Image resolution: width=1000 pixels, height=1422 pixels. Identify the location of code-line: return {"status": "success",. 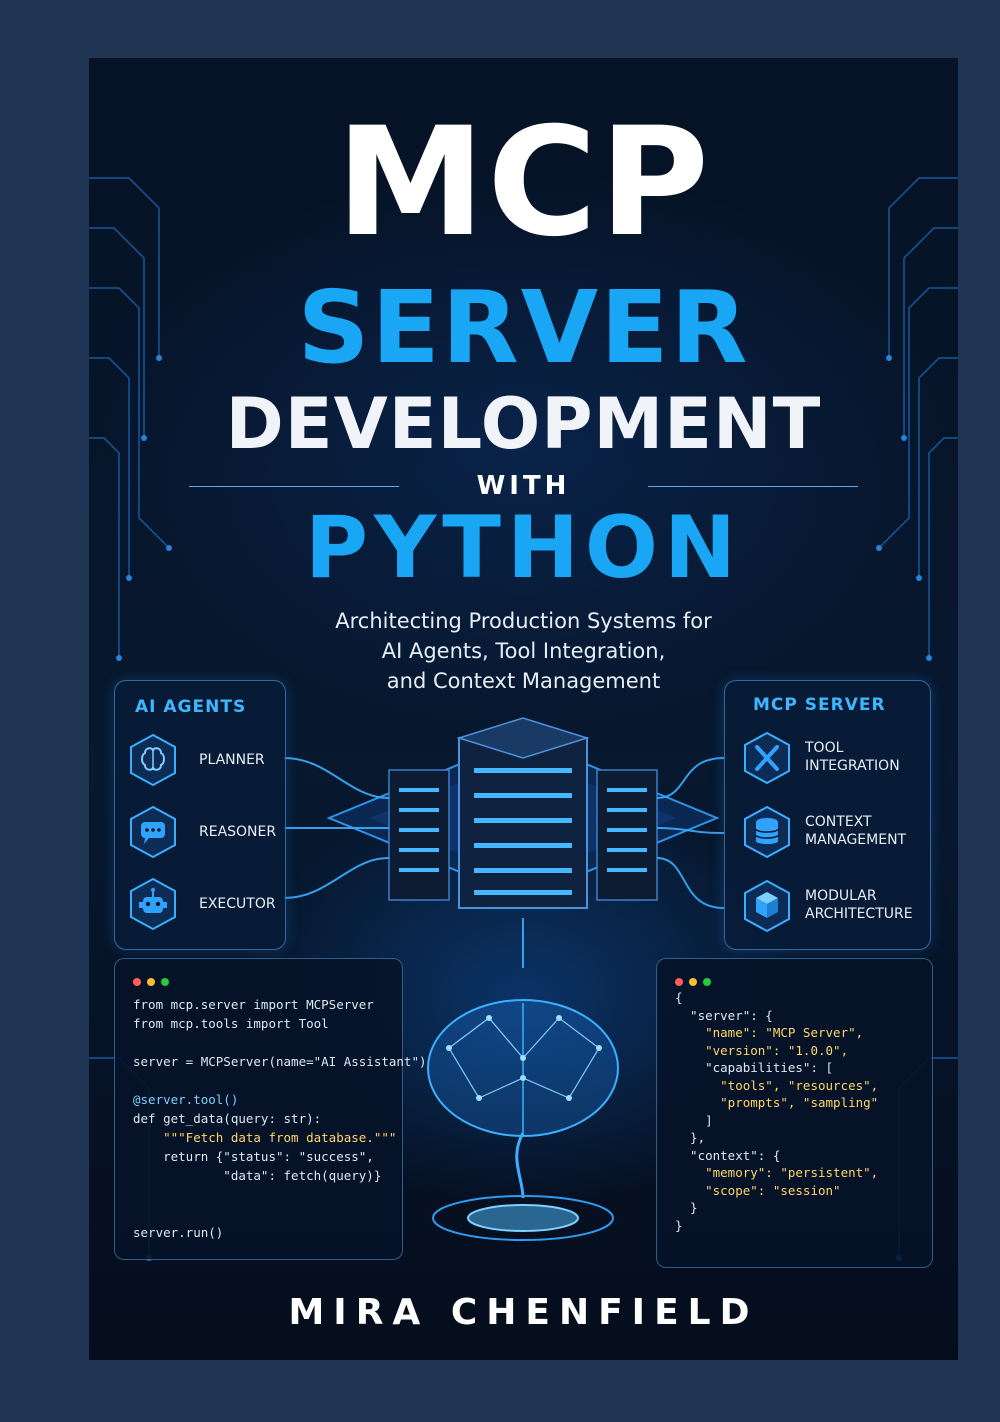
(253, 1156).